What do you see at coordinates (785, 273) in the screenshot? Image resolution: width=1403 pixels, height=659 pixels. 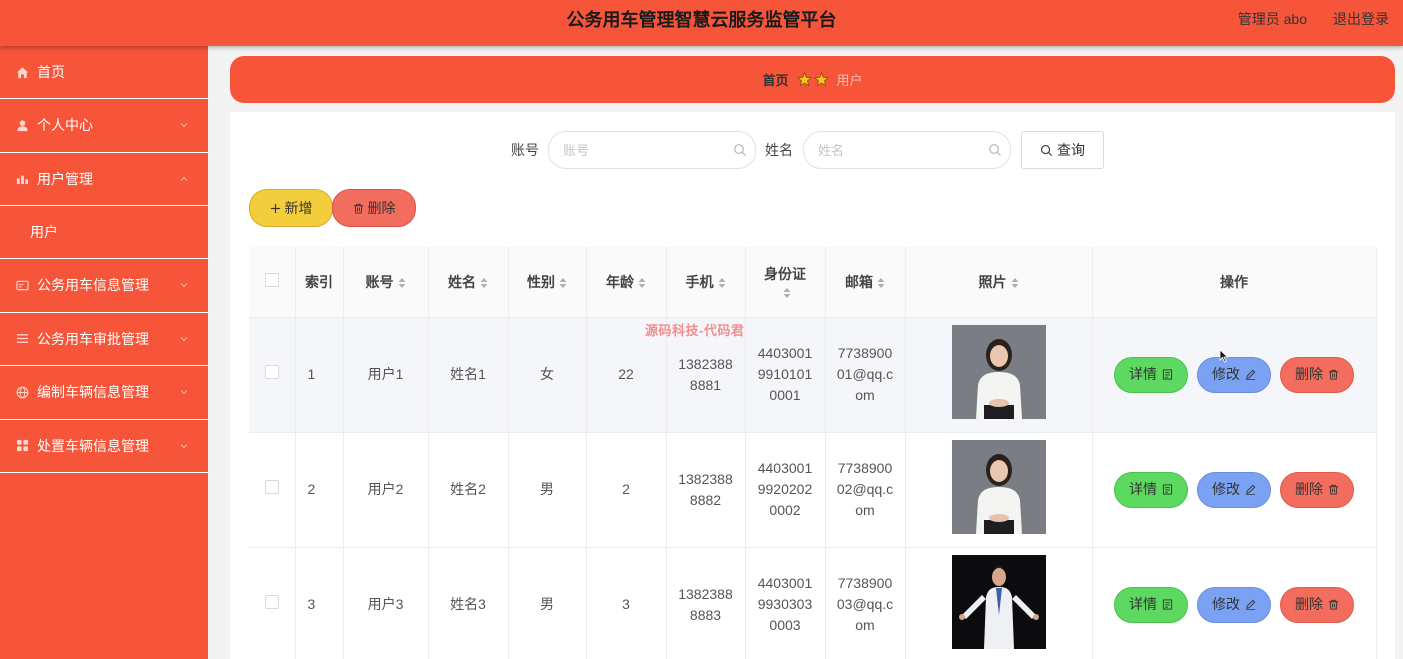 I see `header-label: 身份证` at bounding box center [785, 273].